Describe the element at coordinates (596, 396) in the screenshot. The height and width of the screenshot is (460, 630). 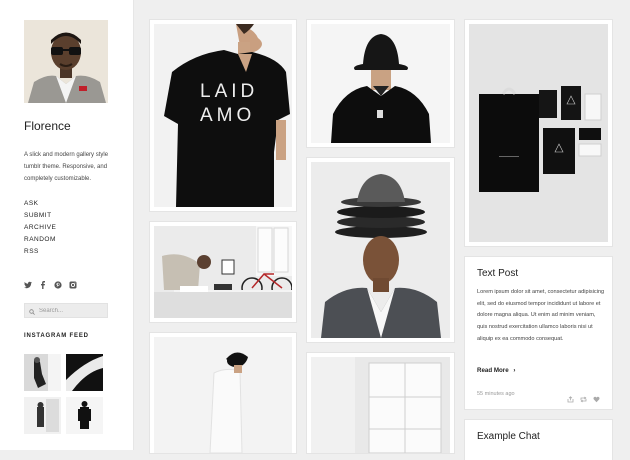
I see `heart-icon` at that location.